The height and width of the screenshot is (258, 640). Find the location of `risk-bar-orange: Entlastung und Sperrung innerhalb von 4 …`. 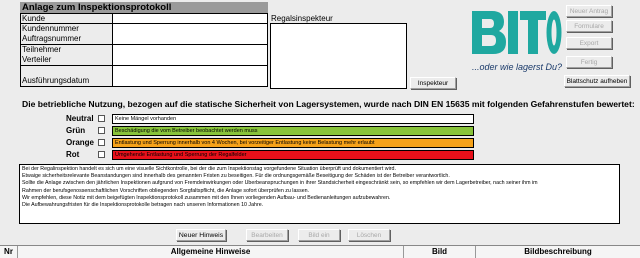

risk-bar-orange: Entlastung und Sperrung innerhalb von 4 … is located at coordinates (293, 143).